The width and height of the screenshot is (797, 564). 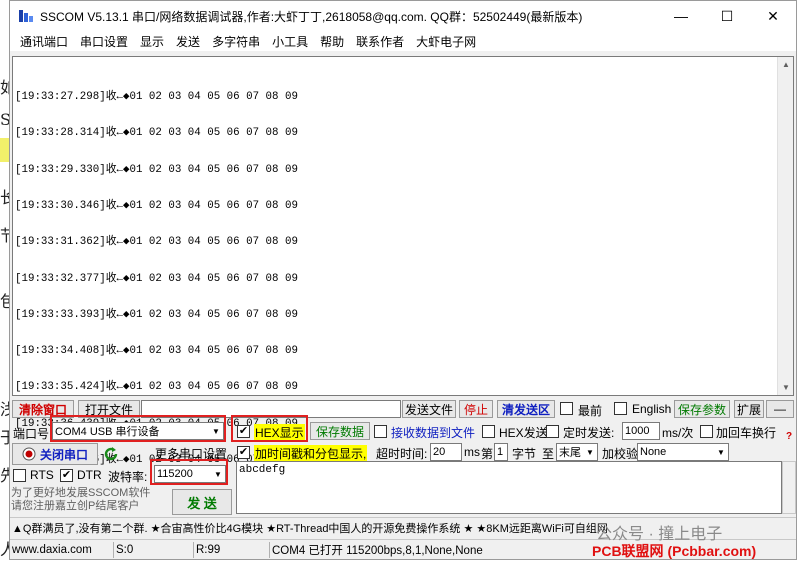 I want to click on collapse-label: —, so click(x=780, y=409).